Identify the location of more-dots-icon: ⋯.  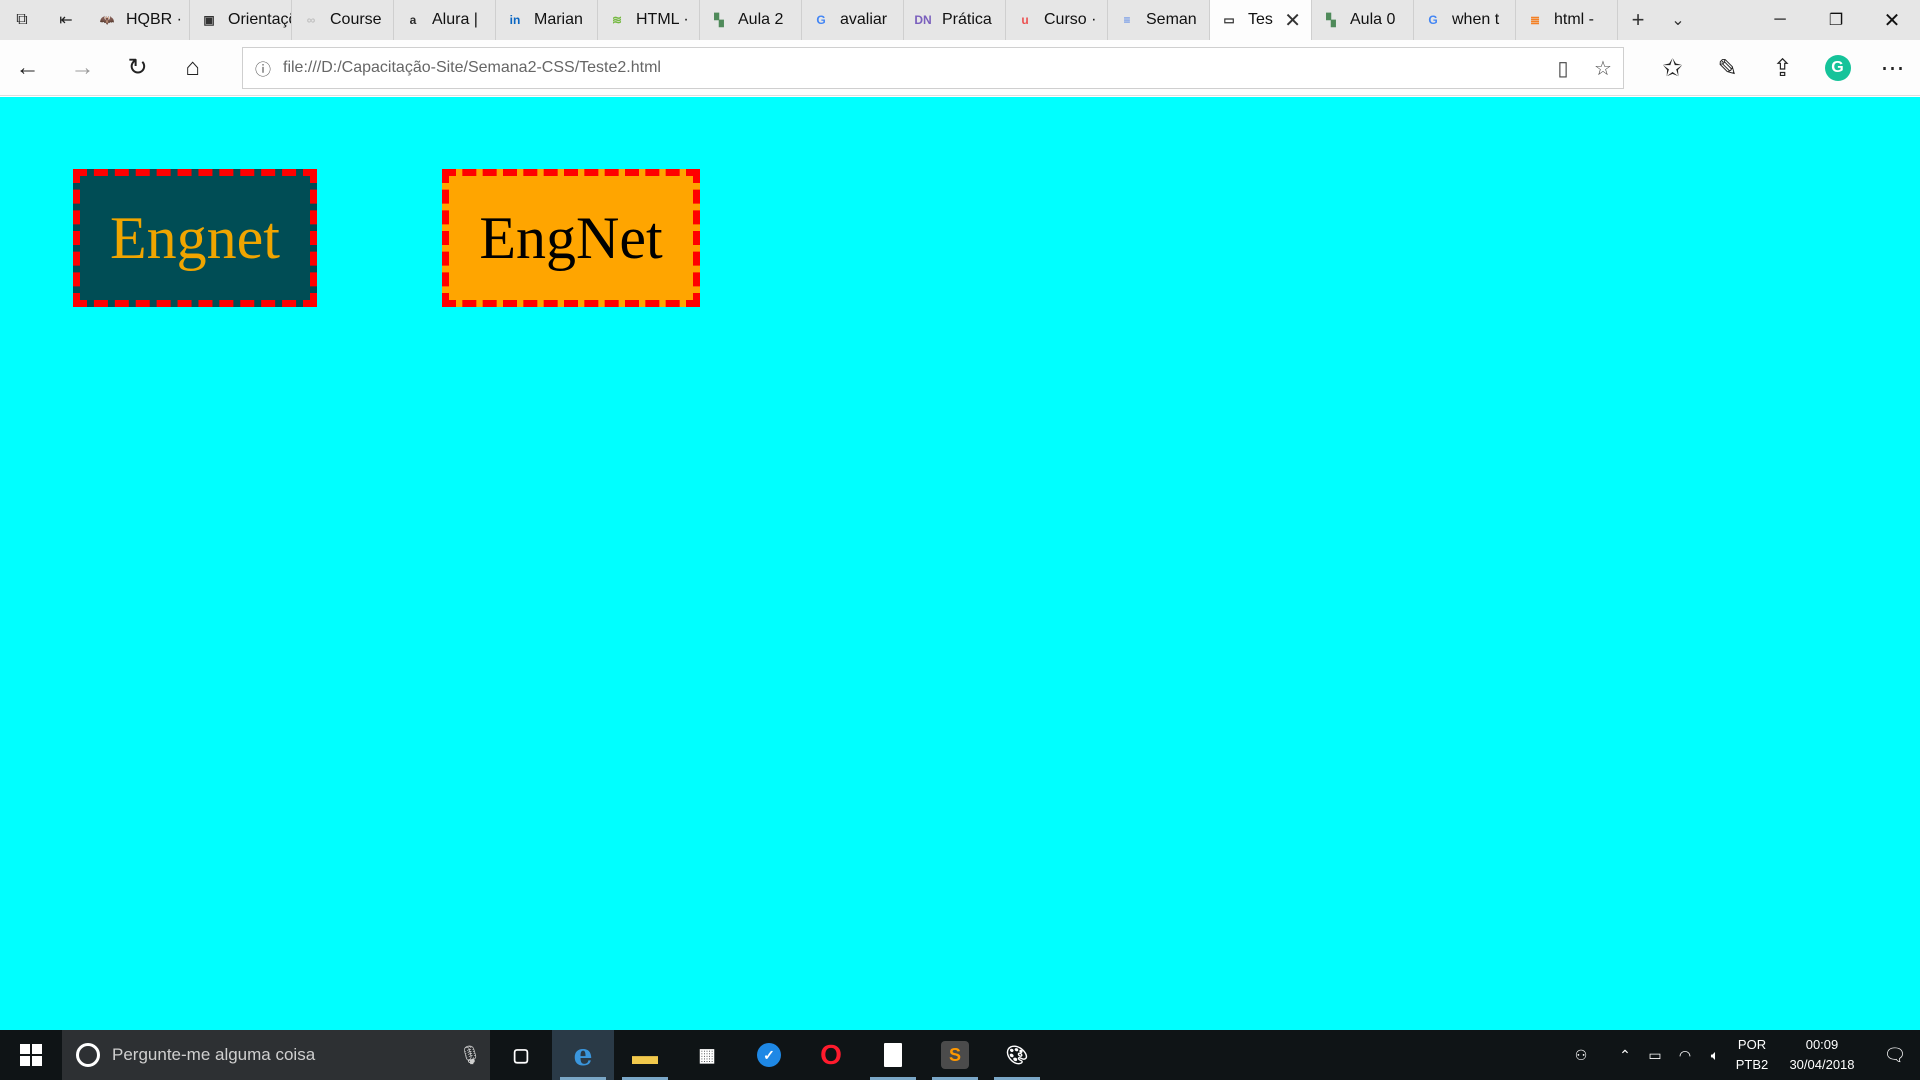
(1892, 68).